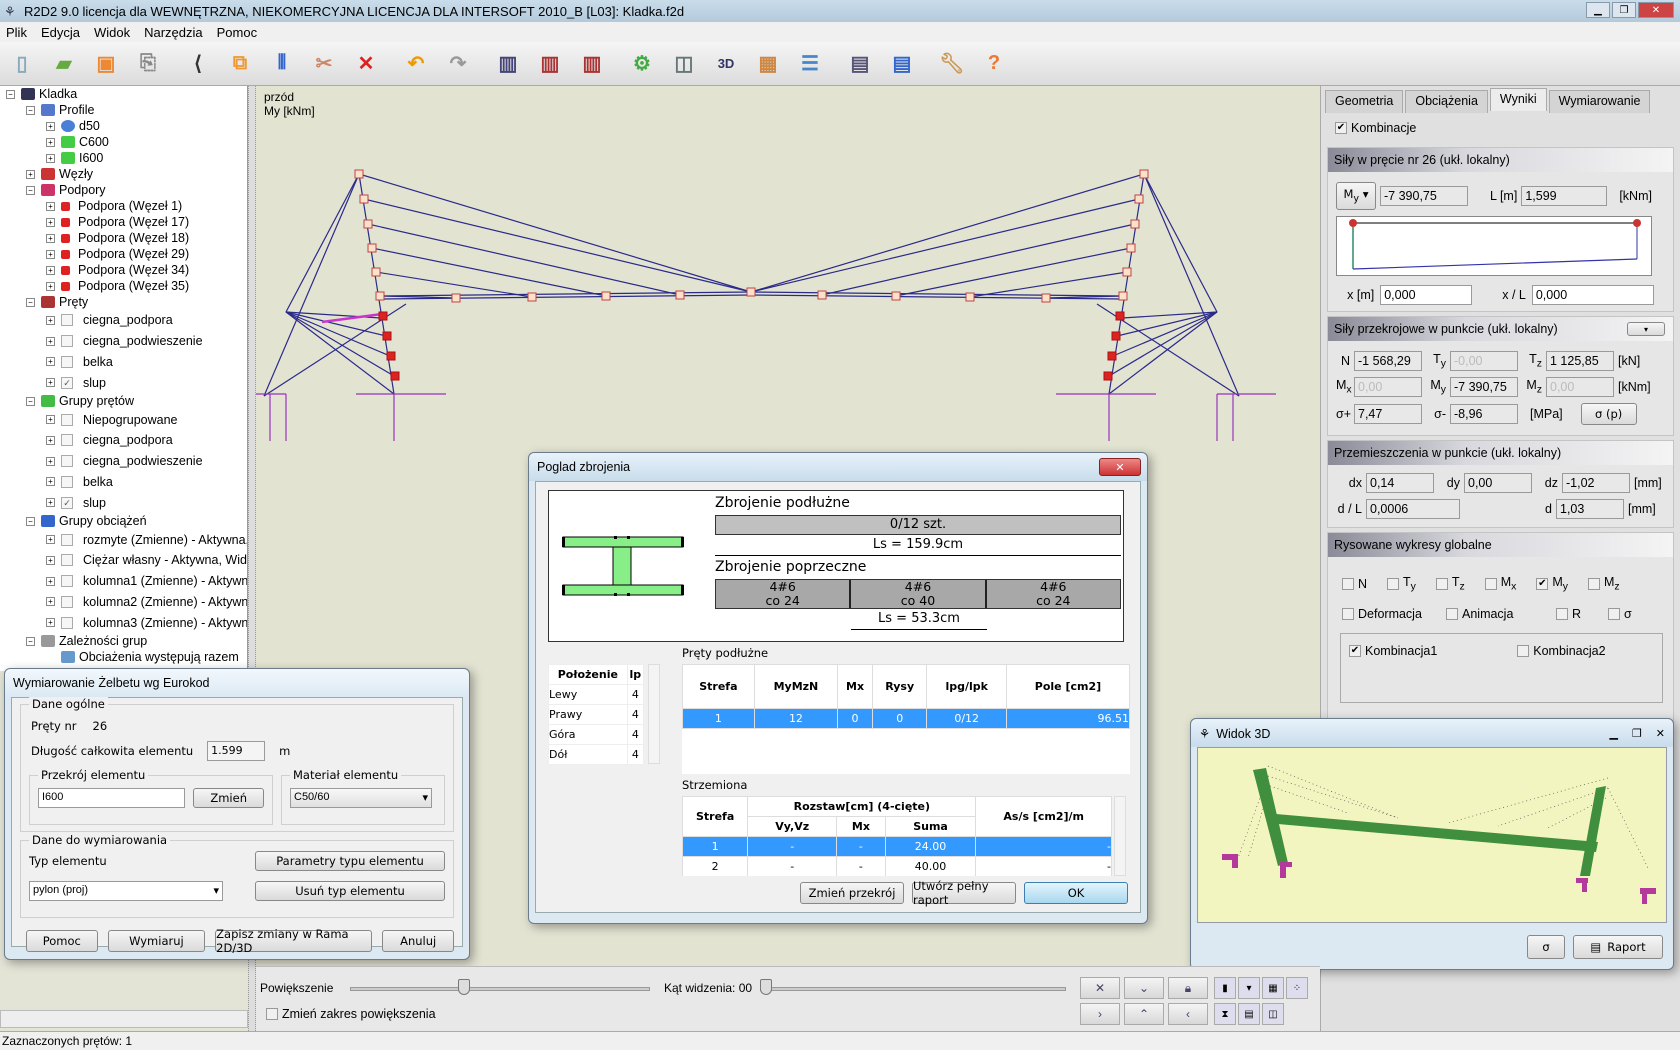 The height and width of the screenshot is (1050, 1680). What do you see at coordinates (351, 1014) in the screenshot?
I see `zoom-range-checkbox: Zmień zakres powiększenia` at bounding box center [351, 1014].